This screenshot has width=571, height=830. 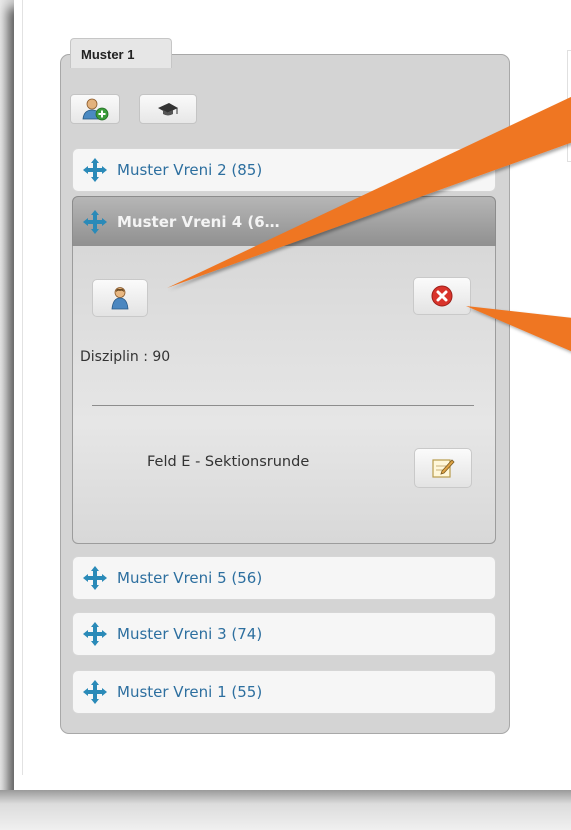 I want to click on list-item-label: Muster Vreni 5 (56), so click(x=190, y=578).